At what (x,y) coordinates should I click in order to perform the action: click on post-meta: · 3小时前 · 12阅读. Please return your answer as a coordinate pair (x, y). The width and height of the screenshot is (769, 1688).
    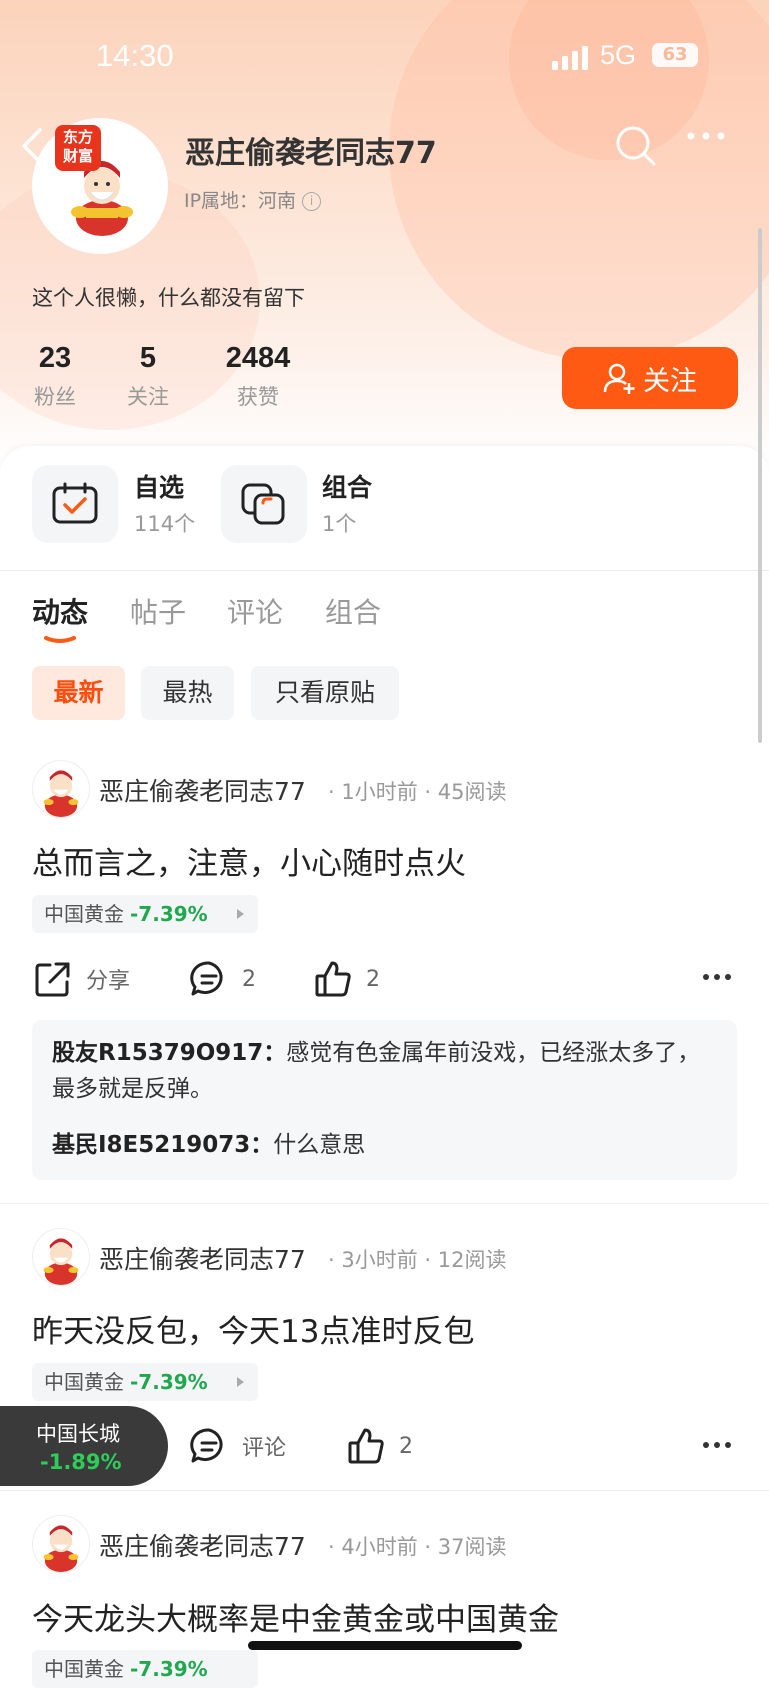
    Looking at the image, I should click on (417, 1260).